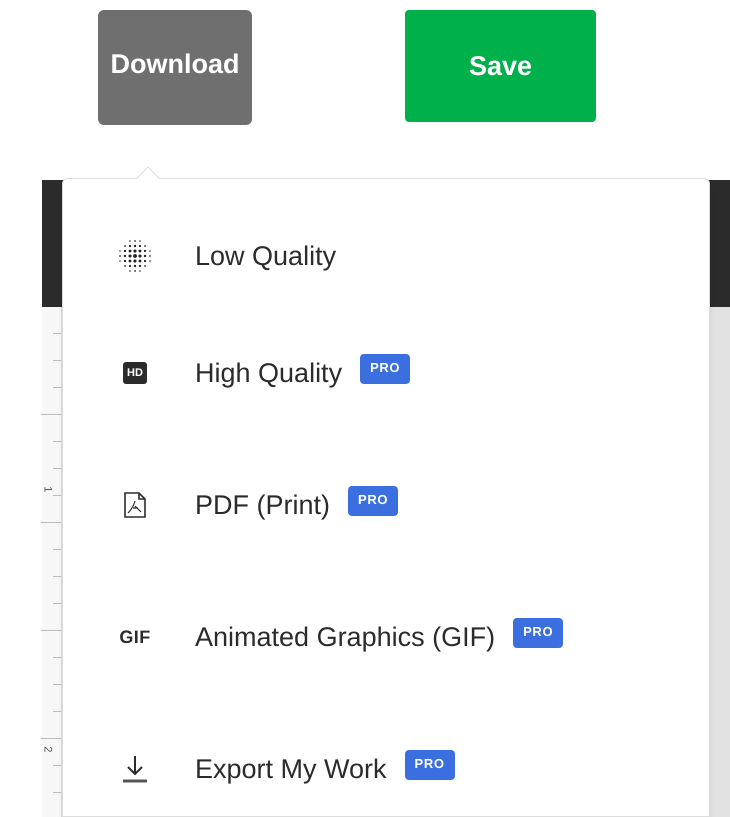 The width and height of the screenshot is (730, 817). Describe the element at coordinates (262, 505) in the screenshot. I see `menu-item: PDF (Print)` at that location.